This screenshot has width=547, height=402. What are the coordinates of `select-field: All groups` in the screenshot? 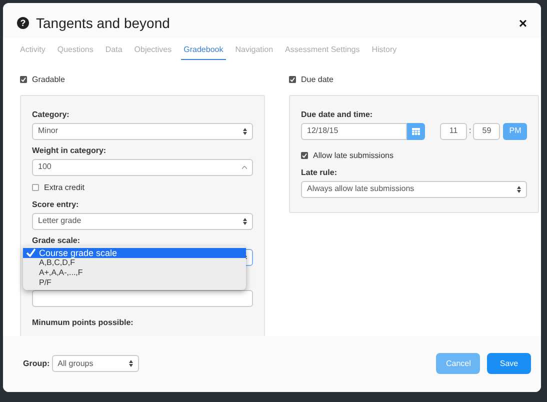 It's located at (95, 363).